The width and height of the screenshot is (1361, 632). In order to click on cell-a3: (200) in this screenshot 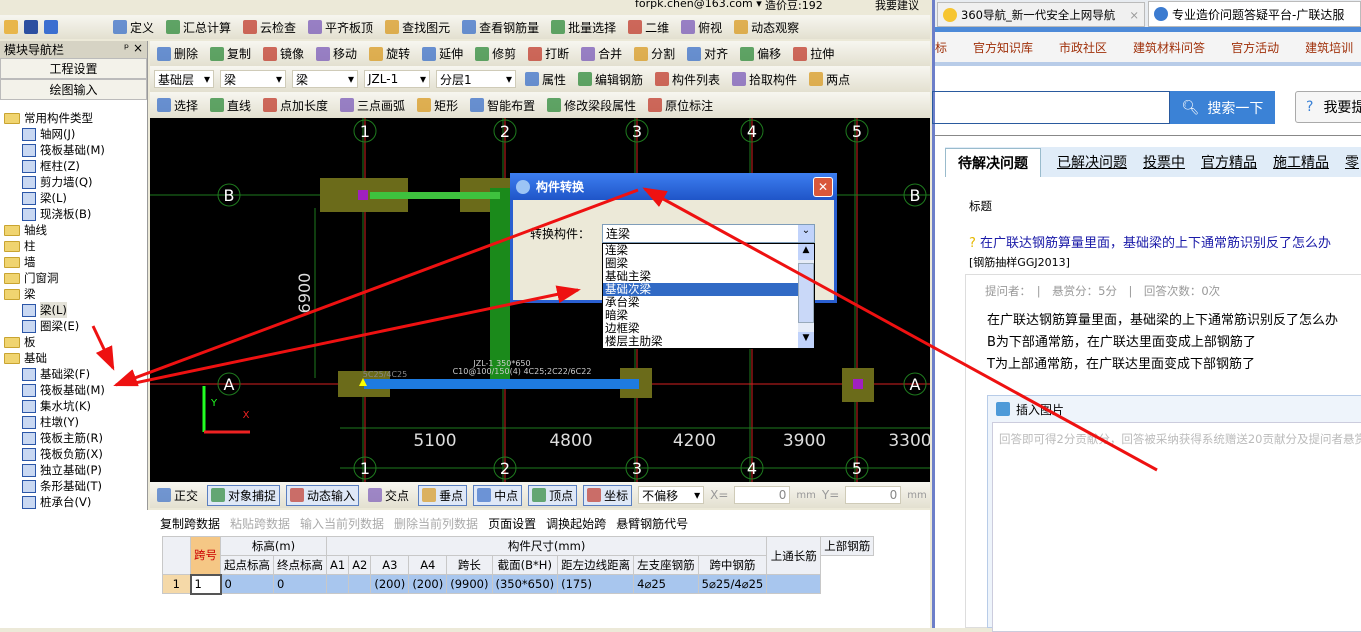, I will do `click(390, 584)`.